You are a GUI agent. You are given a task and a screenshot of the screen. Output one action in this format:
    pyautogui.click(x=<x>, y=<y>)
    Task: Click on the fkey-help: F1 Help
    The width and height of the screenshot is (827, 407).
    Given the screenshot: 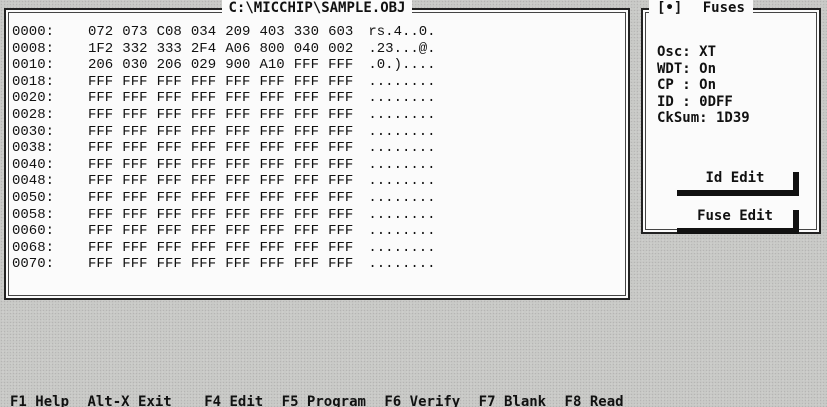 What is the action you would take?
    pyautogui.click(x=39, y=401)
    